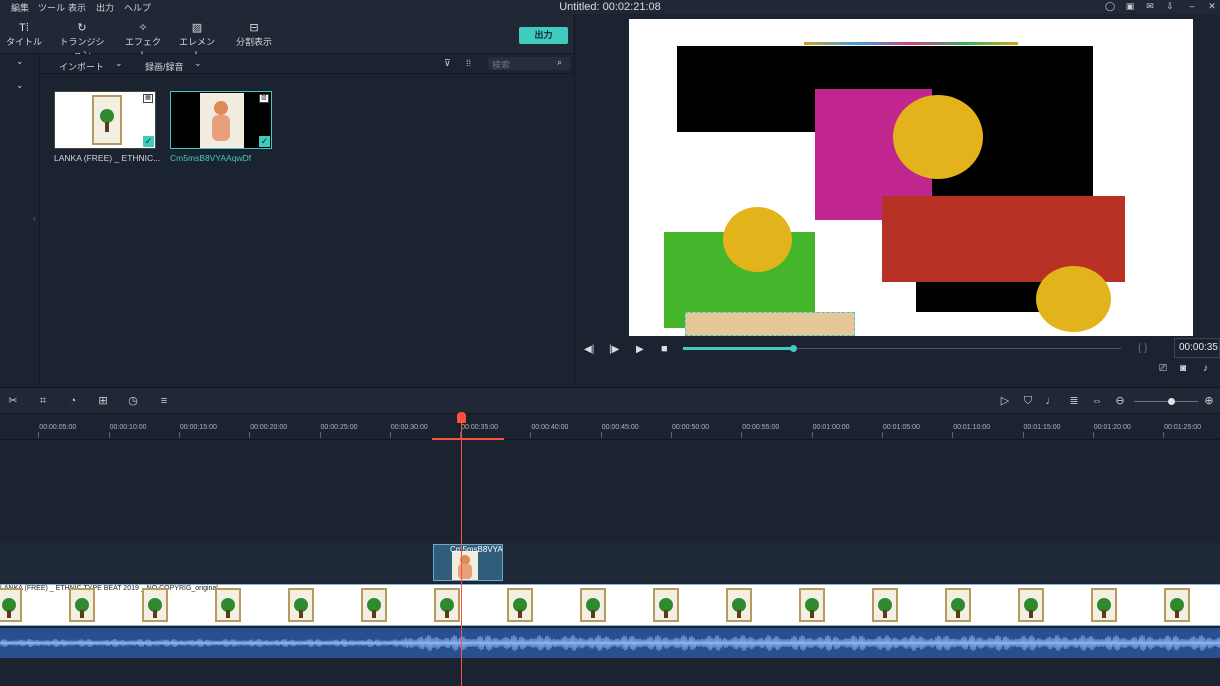 The width and height of the screenshot is (1220, 686). I want to click on check-icon: ✓, so click(148, 141).